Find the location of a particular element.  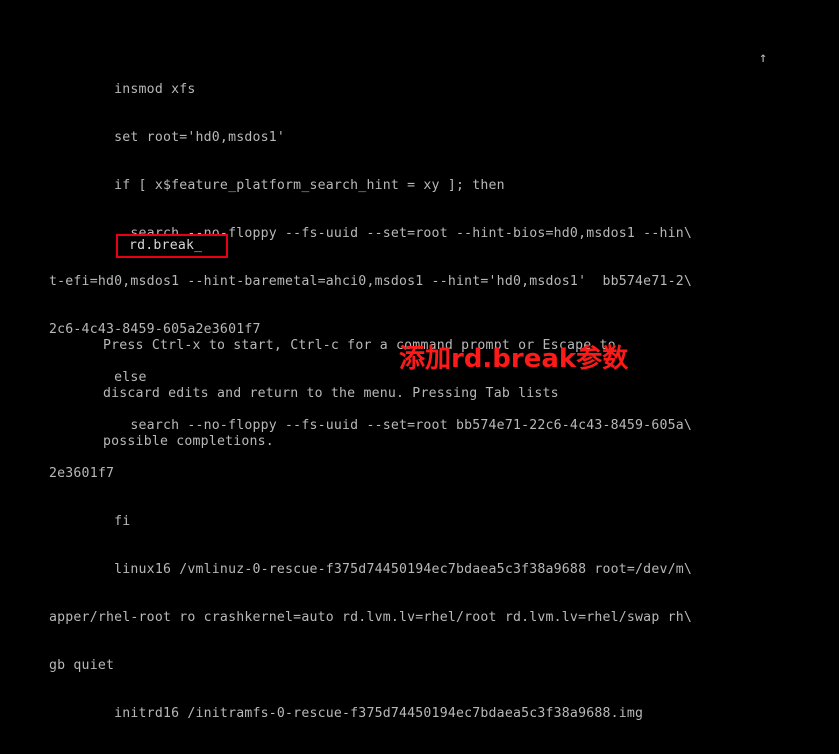

scroll-up-indicator-icon: ↑ is located at coordinates (763, 58).